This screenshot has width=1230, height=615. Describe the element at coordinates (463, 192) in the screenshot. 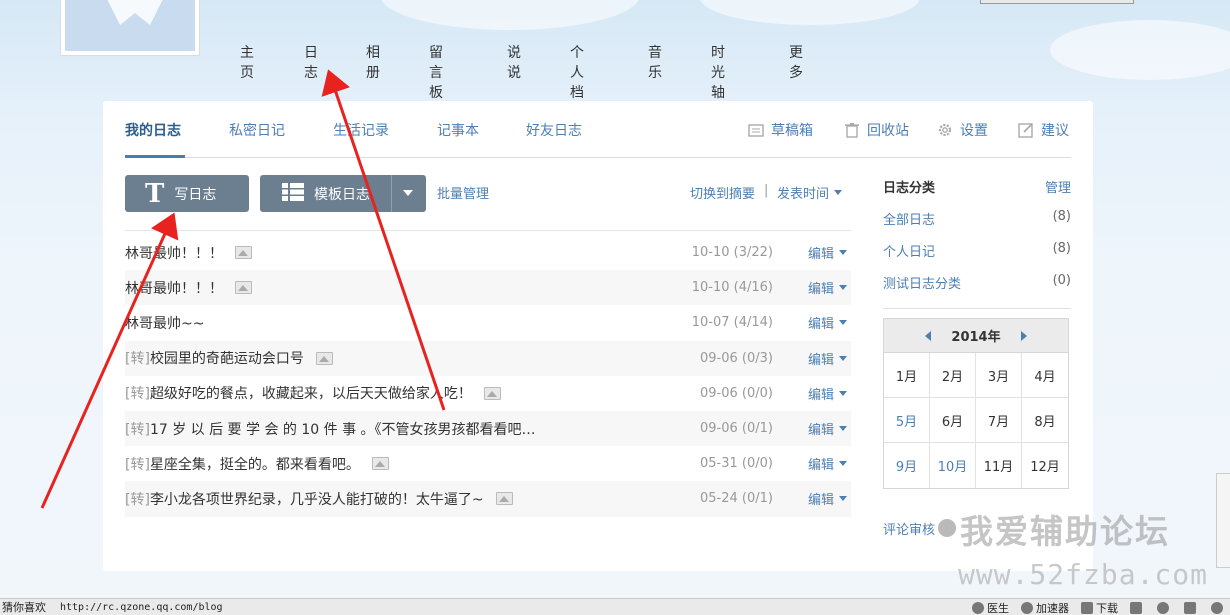

I see `batch-manage-link: 批量管理` at that location.